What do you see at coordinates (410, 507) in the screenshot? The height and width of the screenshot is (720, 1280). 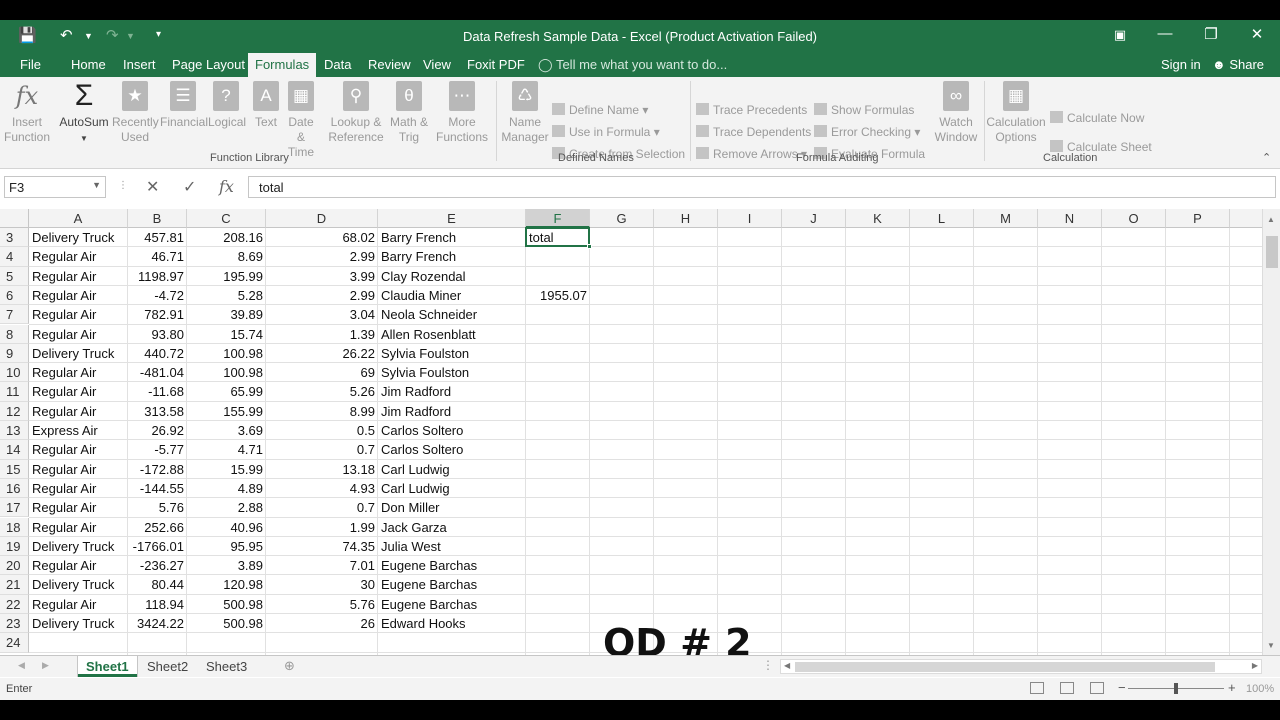 I see `cell-e17: Don Miller` at bounding box center [410, 507].